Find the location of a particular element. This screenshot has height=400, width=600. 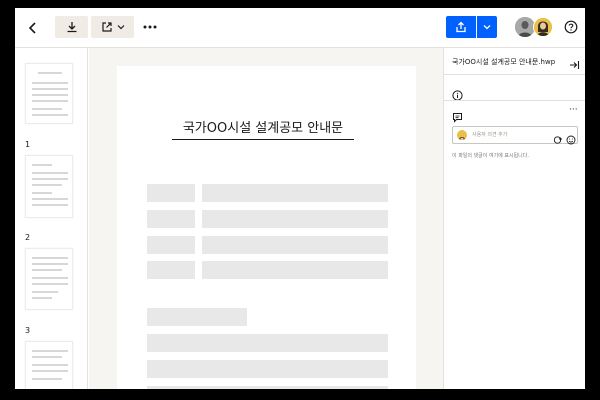

mention-icon is located at coordinates (557, 140).